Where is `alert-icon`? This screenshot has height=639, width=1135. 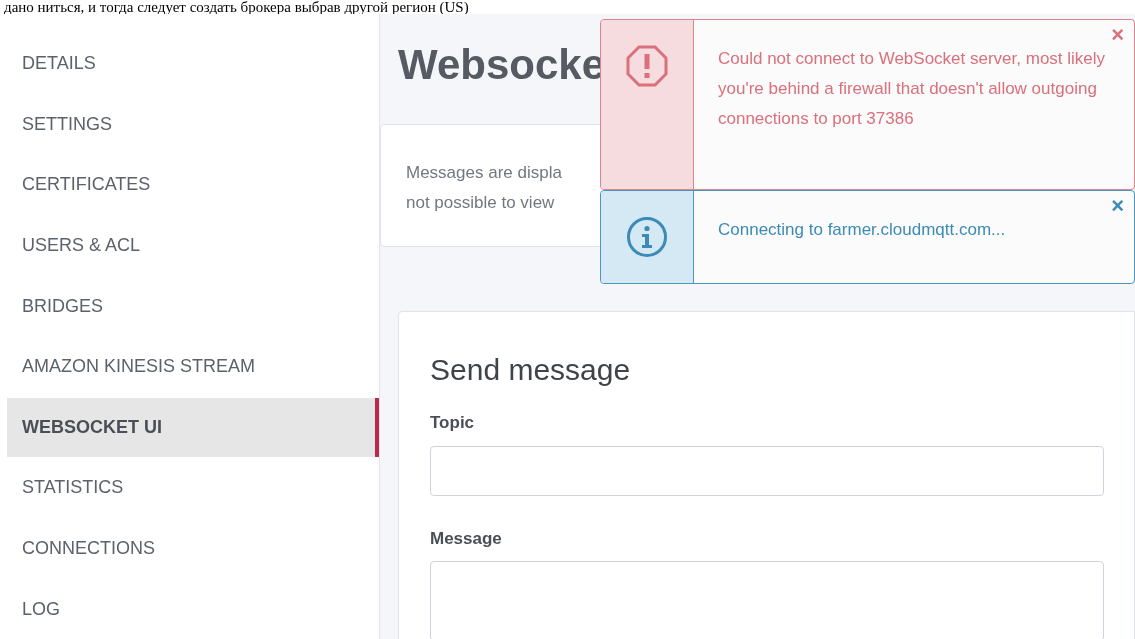 alert-icon is located at coordinates (647, 66).